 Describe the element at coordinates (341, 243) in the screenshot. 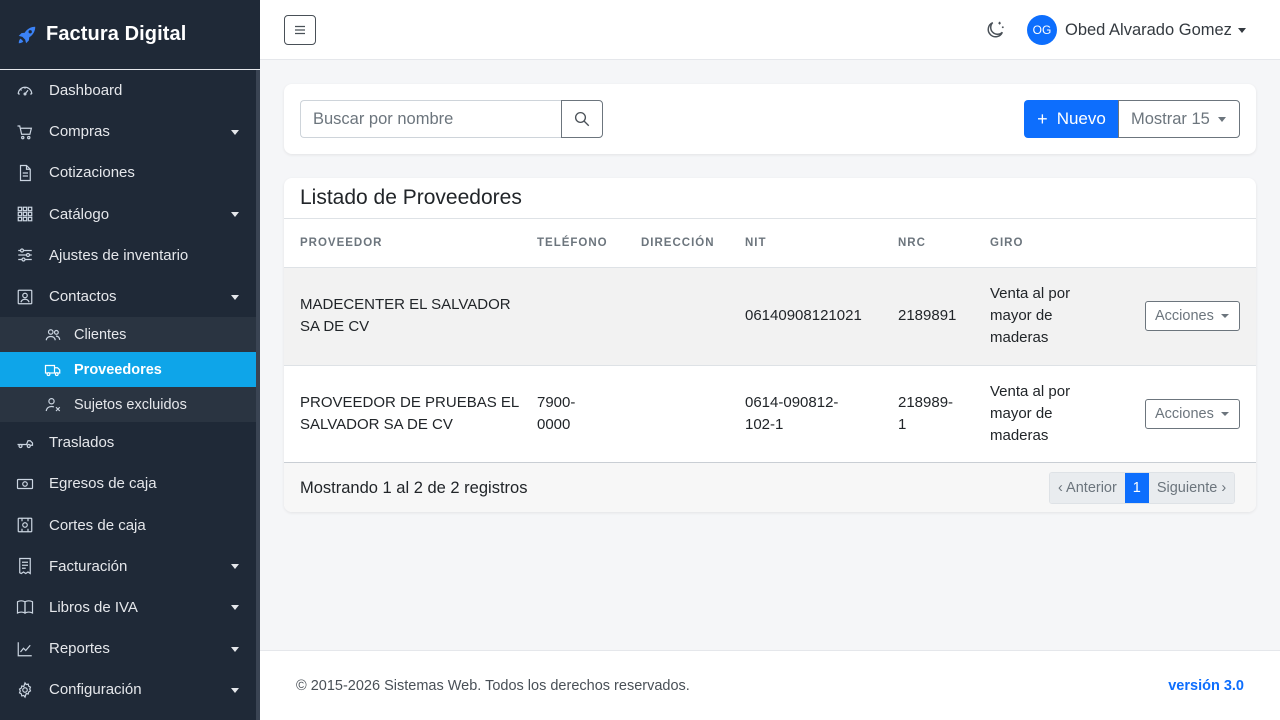

I see `column-header-proveedor: PROVEEDOR` at that location.